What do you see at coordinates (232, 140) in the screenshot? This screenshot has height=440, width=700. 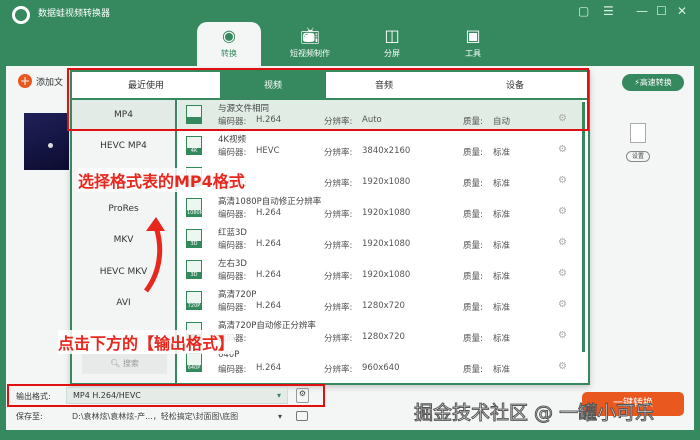 I see `preset-name: 4K视频` at bounding box center [232, 140].